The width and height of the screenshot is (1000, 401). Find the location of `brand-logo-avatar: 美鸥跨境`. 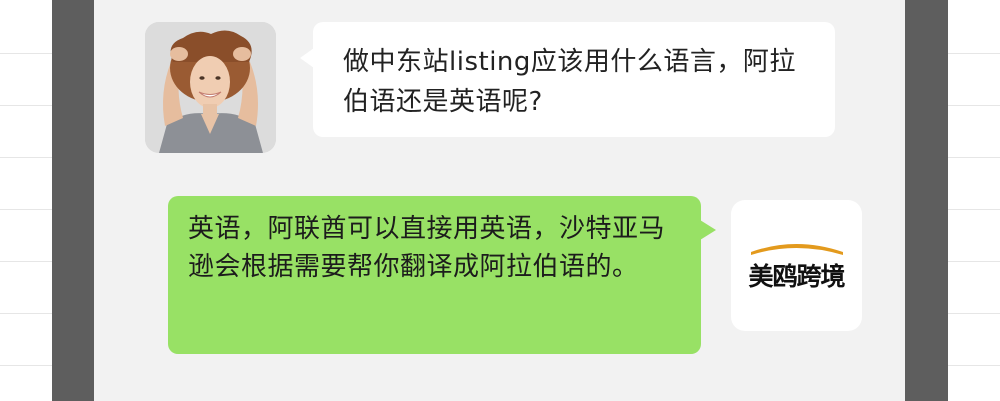

brand-logo-avatar: 美鸥跨境 is located at coordinates (796, 265).